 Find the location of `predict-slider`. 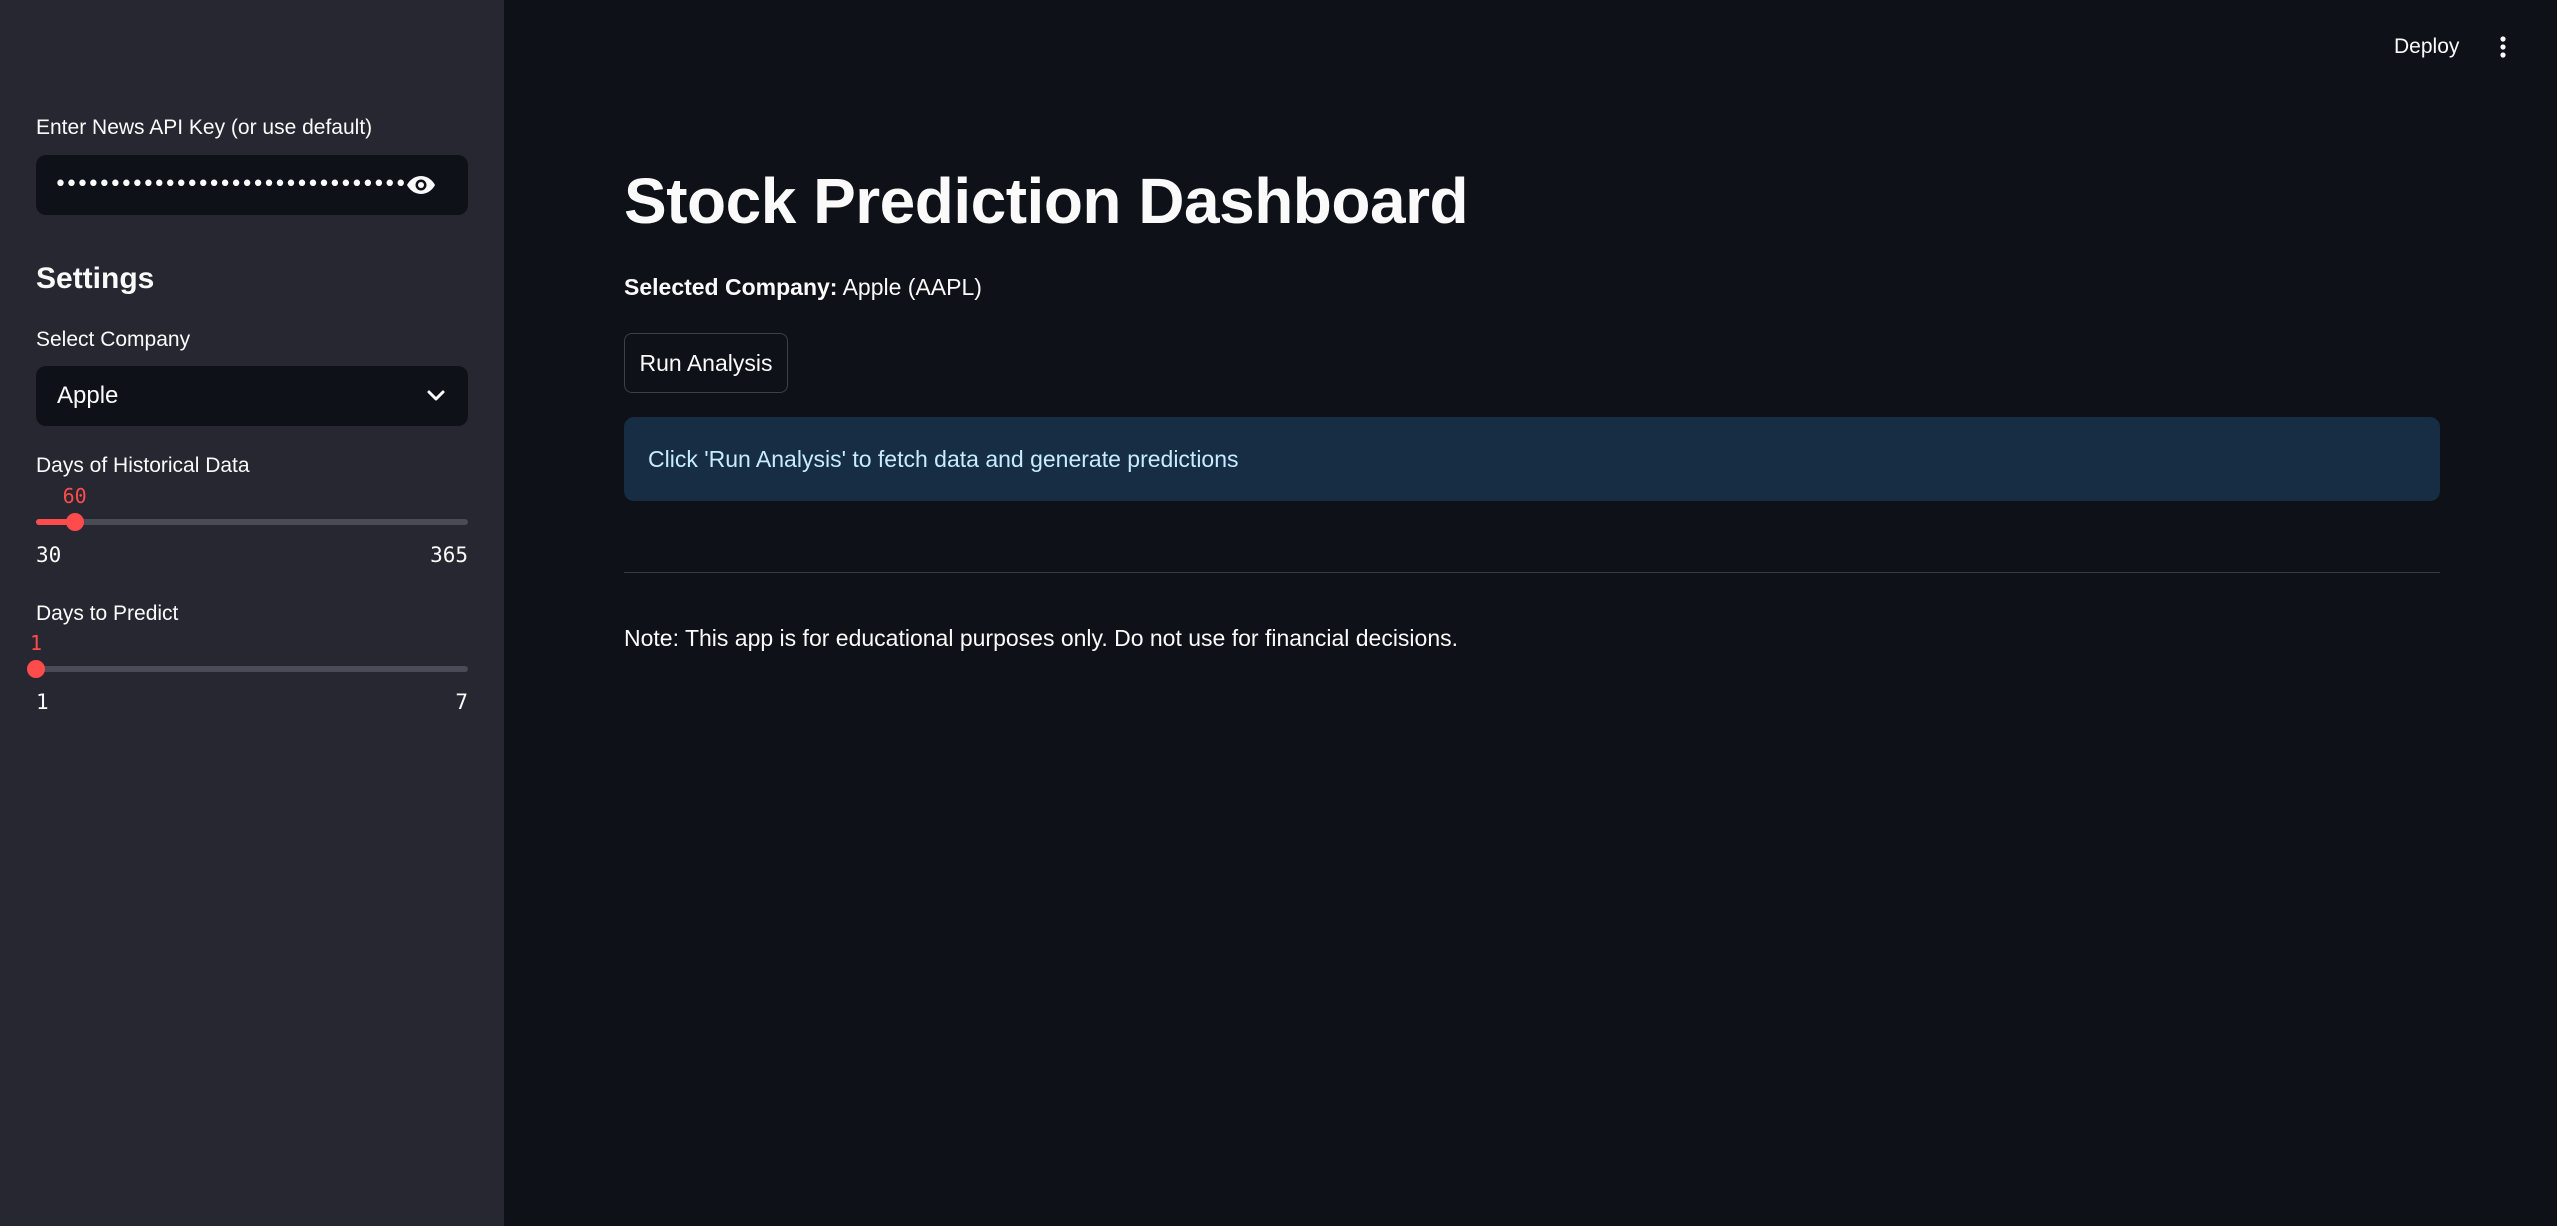

predict-slider is located at coordinates (247, 669).